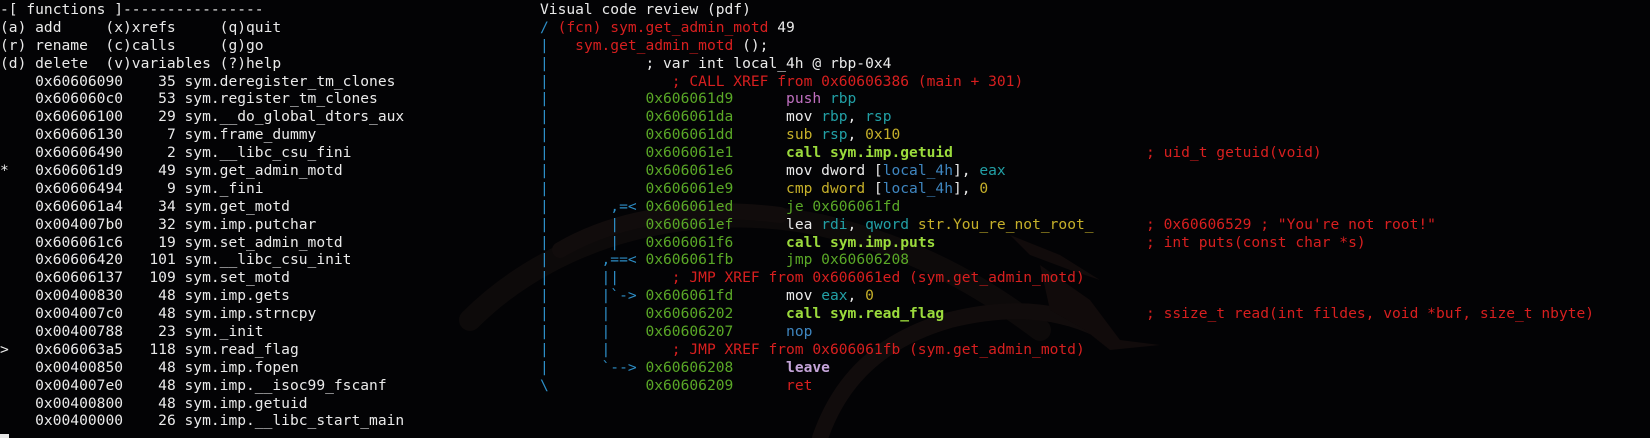  Describe the element at coordinates (834, 296) in the screenshot. I see `code-token: eax` at that location.